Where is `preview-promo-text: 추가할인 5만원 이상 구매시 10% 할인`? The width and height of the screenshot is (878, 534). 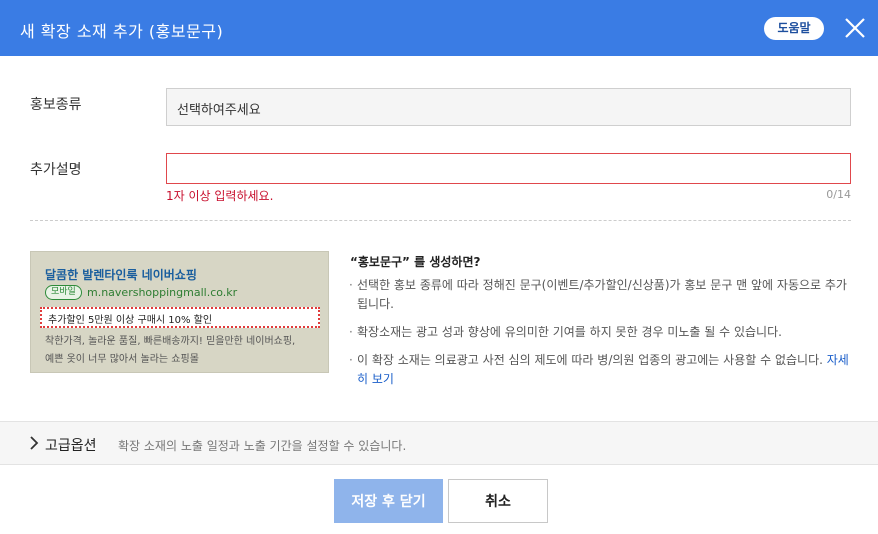 preview-promo-text: 추가할인 5만원 이상 구매시 10% 할인 is located at coordinates (180, 317).